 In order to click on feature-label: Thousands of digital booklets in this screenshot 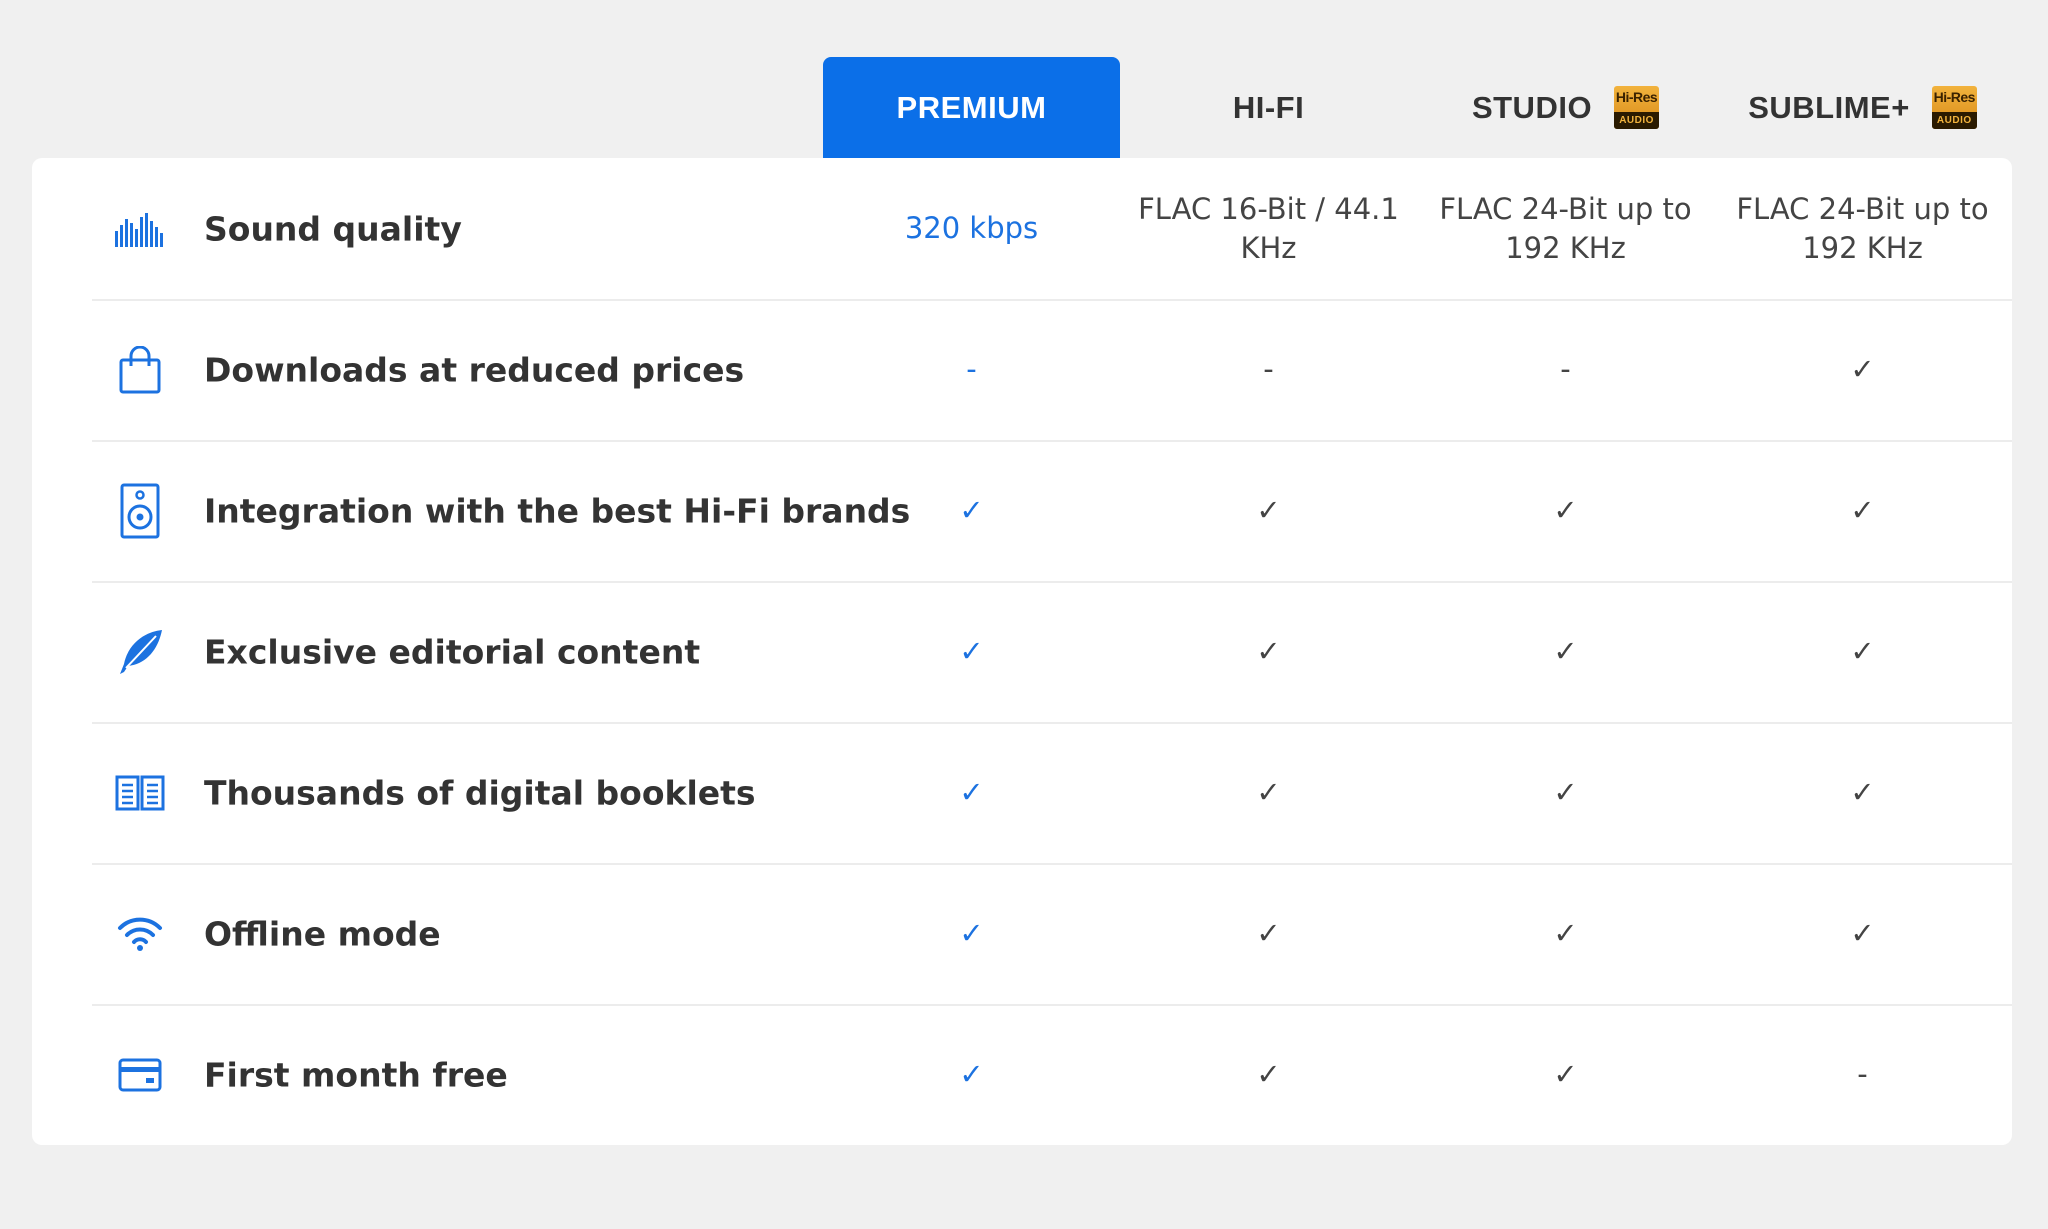, I will do `click(480, 792)`.